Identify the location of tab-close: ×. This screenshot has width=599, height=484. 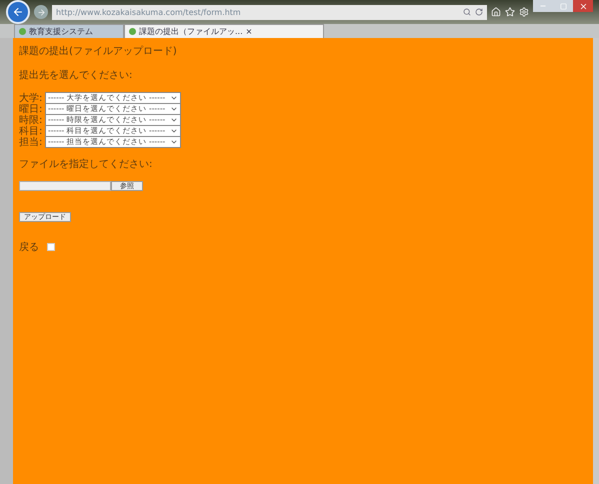
(249, 31).